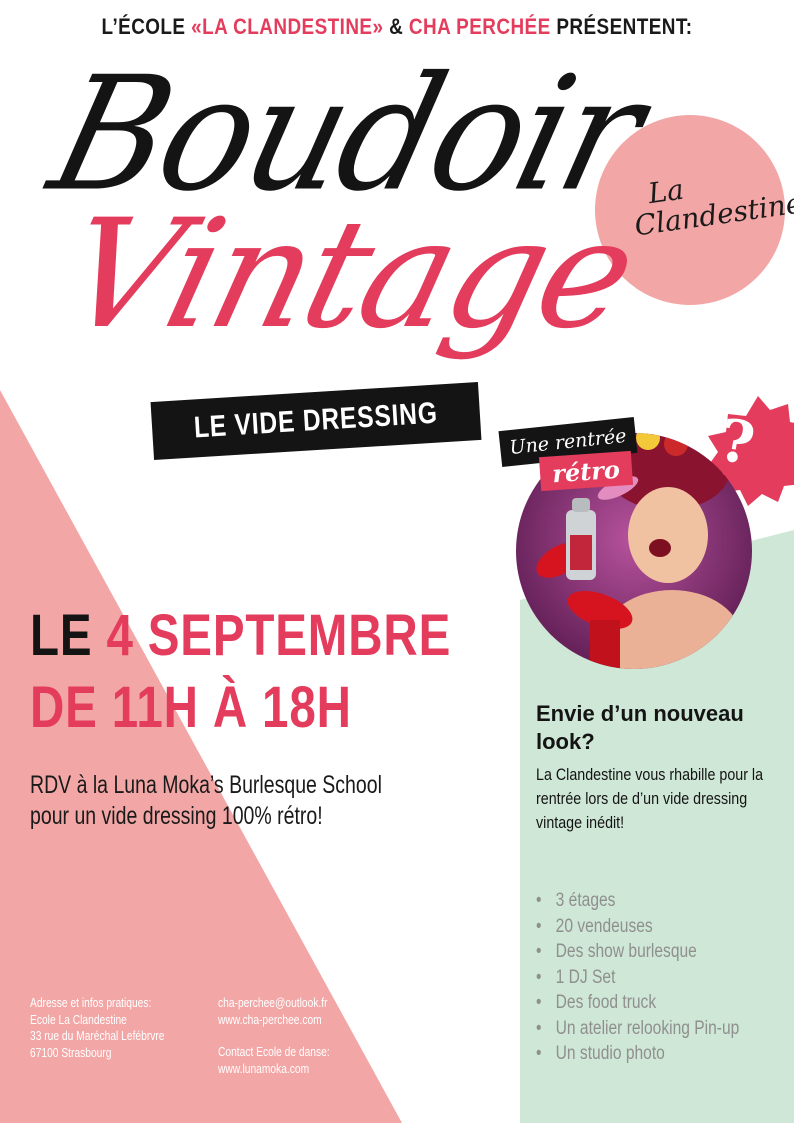 Image resolution: width=794 pixels, height=1123 pixels. I want to click on rdv-line1: RDV à la Luna Moka’s Burlesque School, so click(206, 785).